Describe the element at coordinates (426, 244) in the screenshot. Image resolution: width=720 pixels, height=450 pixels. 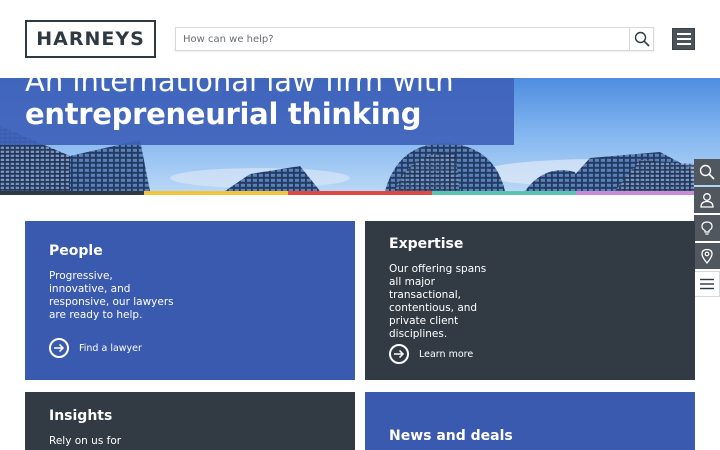
I see `expertise-card-title: Expertise` at that location.